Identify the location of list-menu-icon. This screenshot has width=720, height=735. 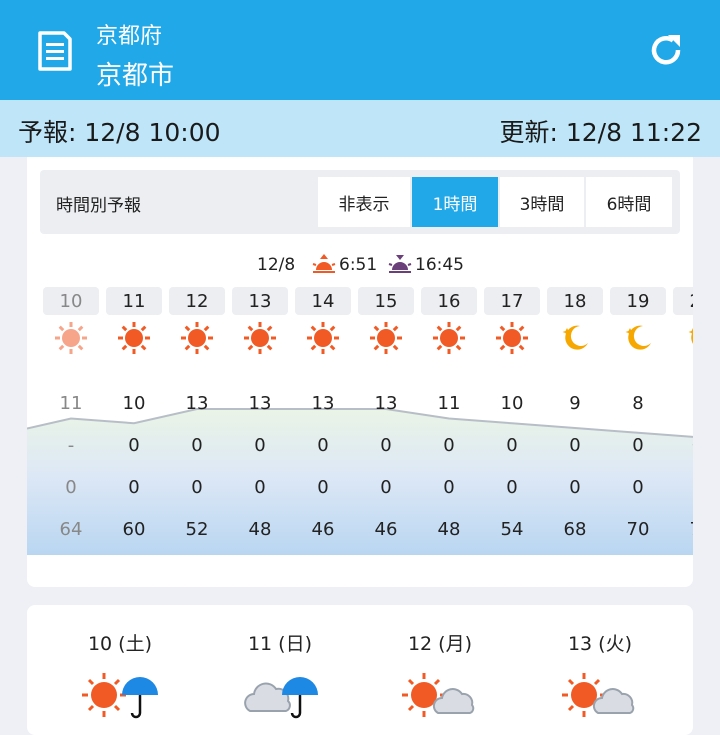
(55, 51).